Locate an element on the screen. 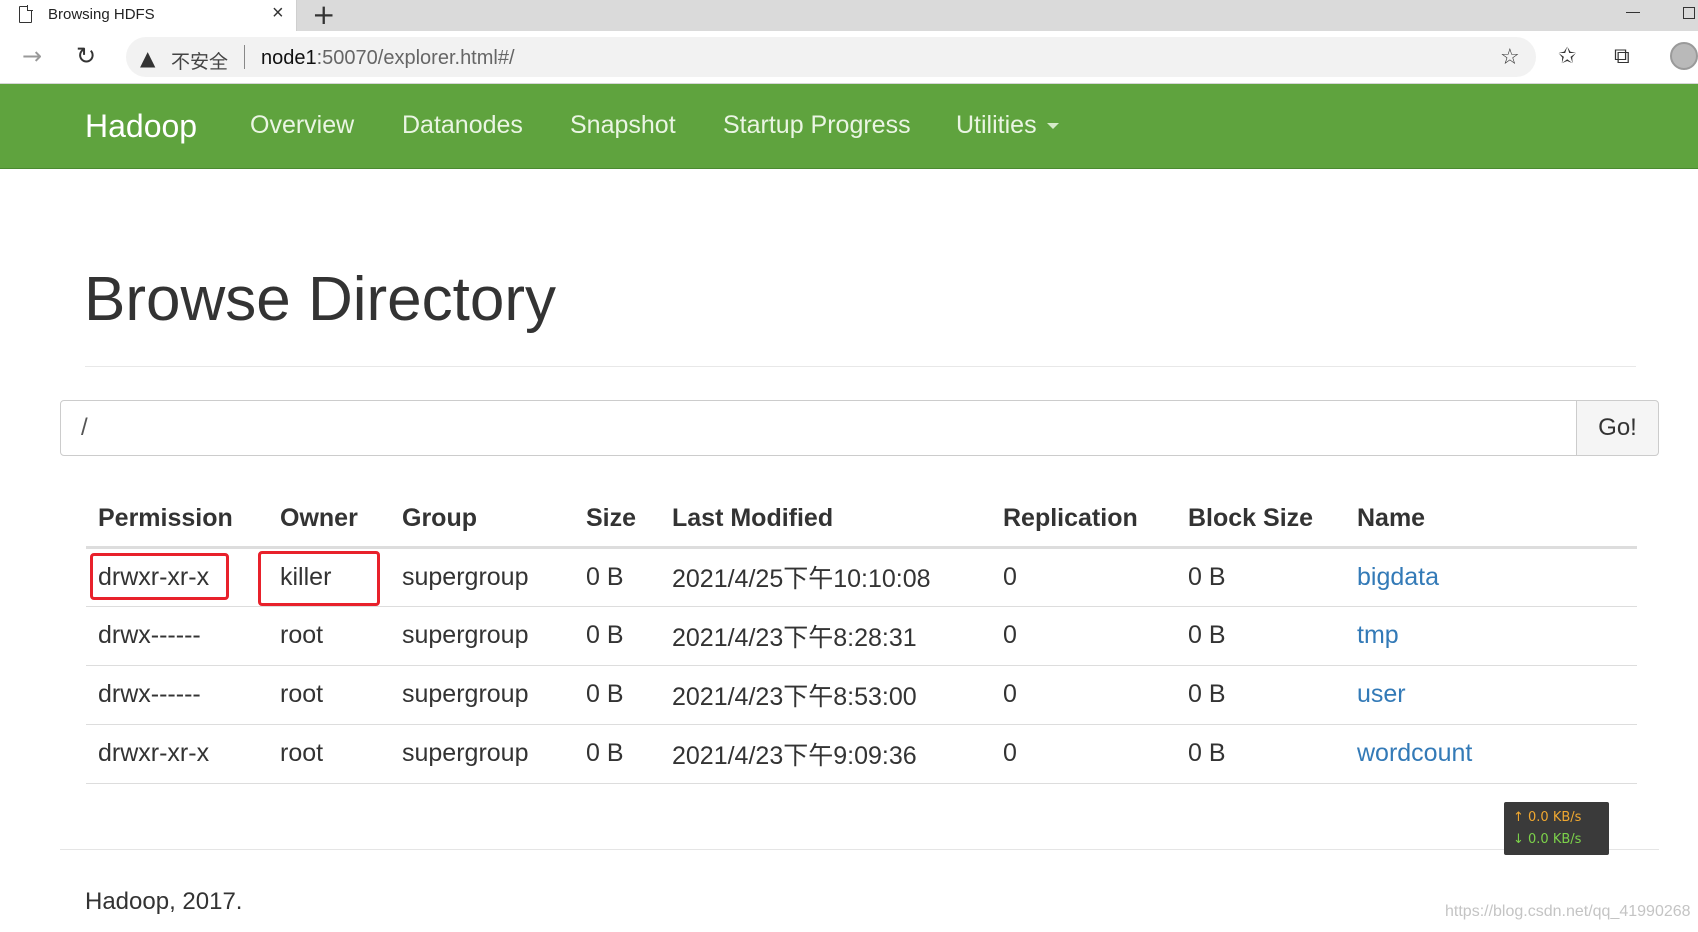 The image size is (1698, 932). header-permission: Permission is located at coordinates (177, 520).